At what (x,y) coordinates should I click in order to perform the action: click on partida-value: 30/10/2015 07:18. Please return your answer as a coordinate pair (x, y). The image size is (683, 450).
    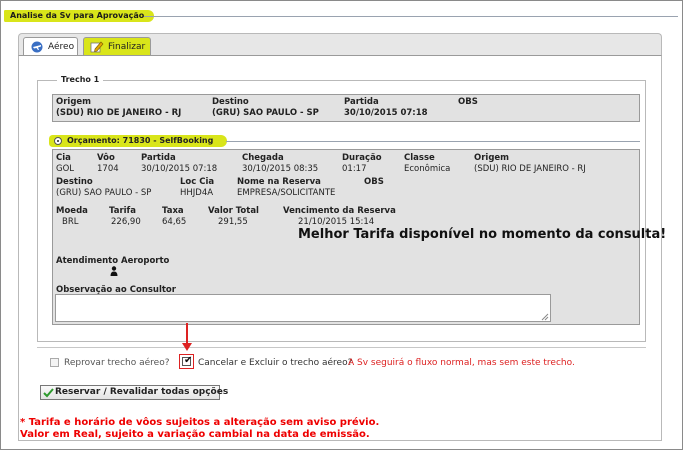
    Looking at the image, I should click on (179, 169).